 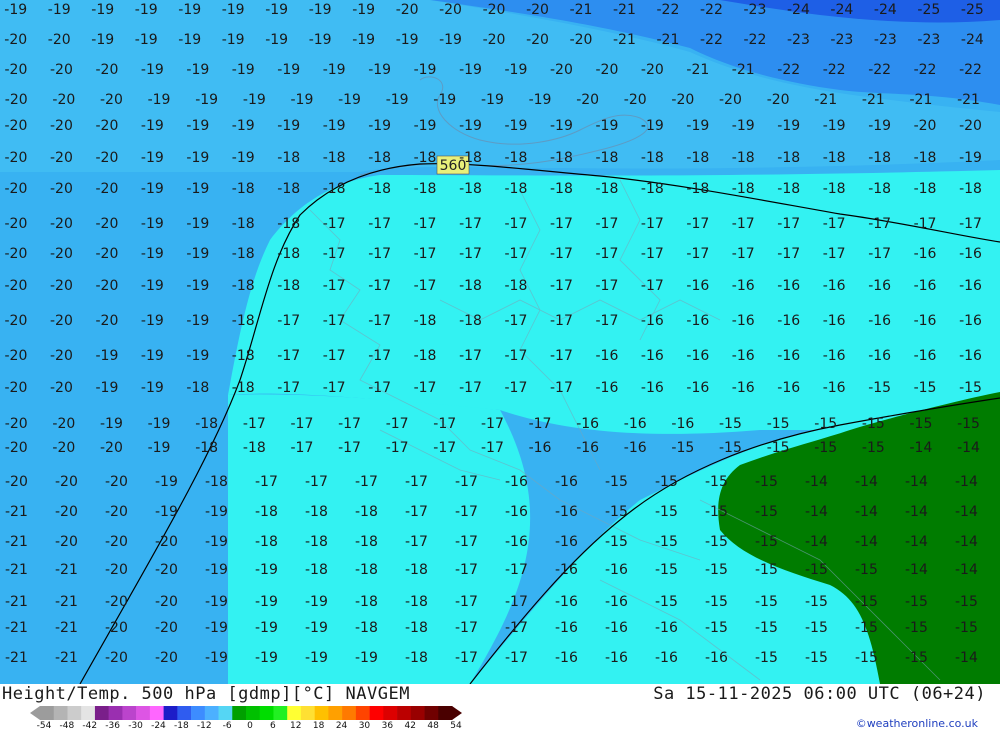 I want to click on legend-tick-label: 0, so click(x=250, y=726).